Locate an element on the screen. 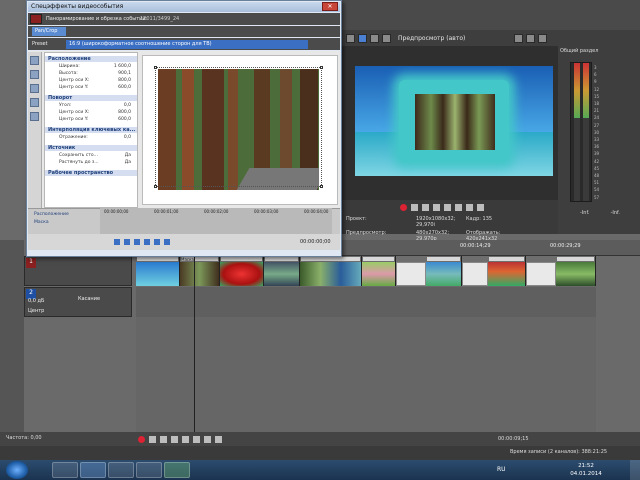 The width and height of the screenshot is (640, 480). next-frame-button is located at coordinates (480, 207).